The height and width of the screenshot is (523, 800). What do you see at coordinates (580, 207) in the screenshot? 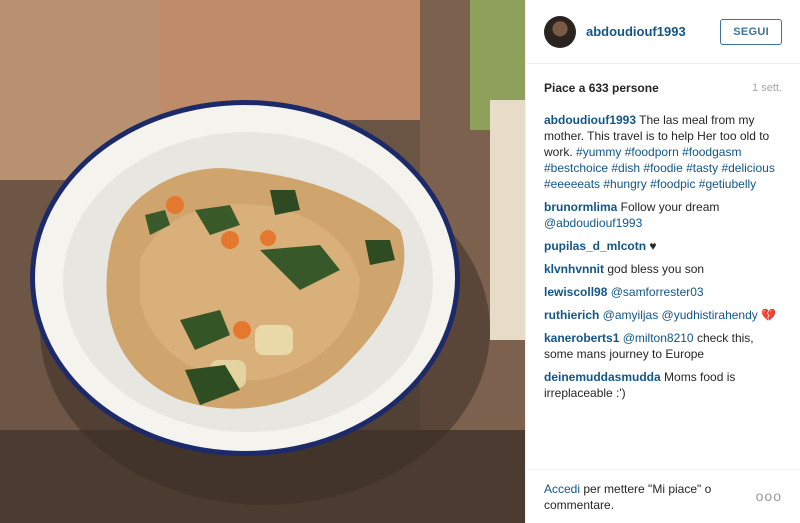
I see `comment-username: brunormlima` at bounding box center [580, 207].